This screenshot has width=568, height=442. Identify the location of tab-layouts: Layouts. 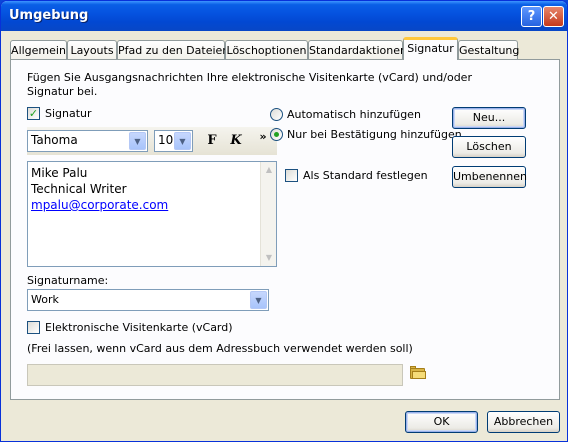
(92, 49).